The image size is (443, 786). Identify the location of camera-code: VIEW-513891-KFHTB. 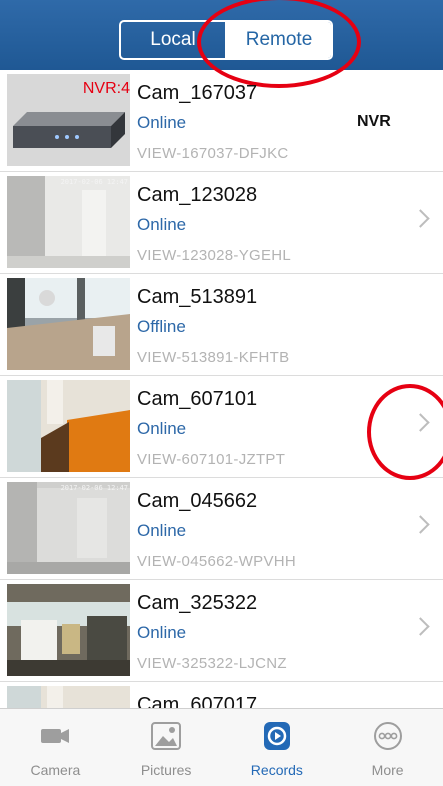
(213, 357).